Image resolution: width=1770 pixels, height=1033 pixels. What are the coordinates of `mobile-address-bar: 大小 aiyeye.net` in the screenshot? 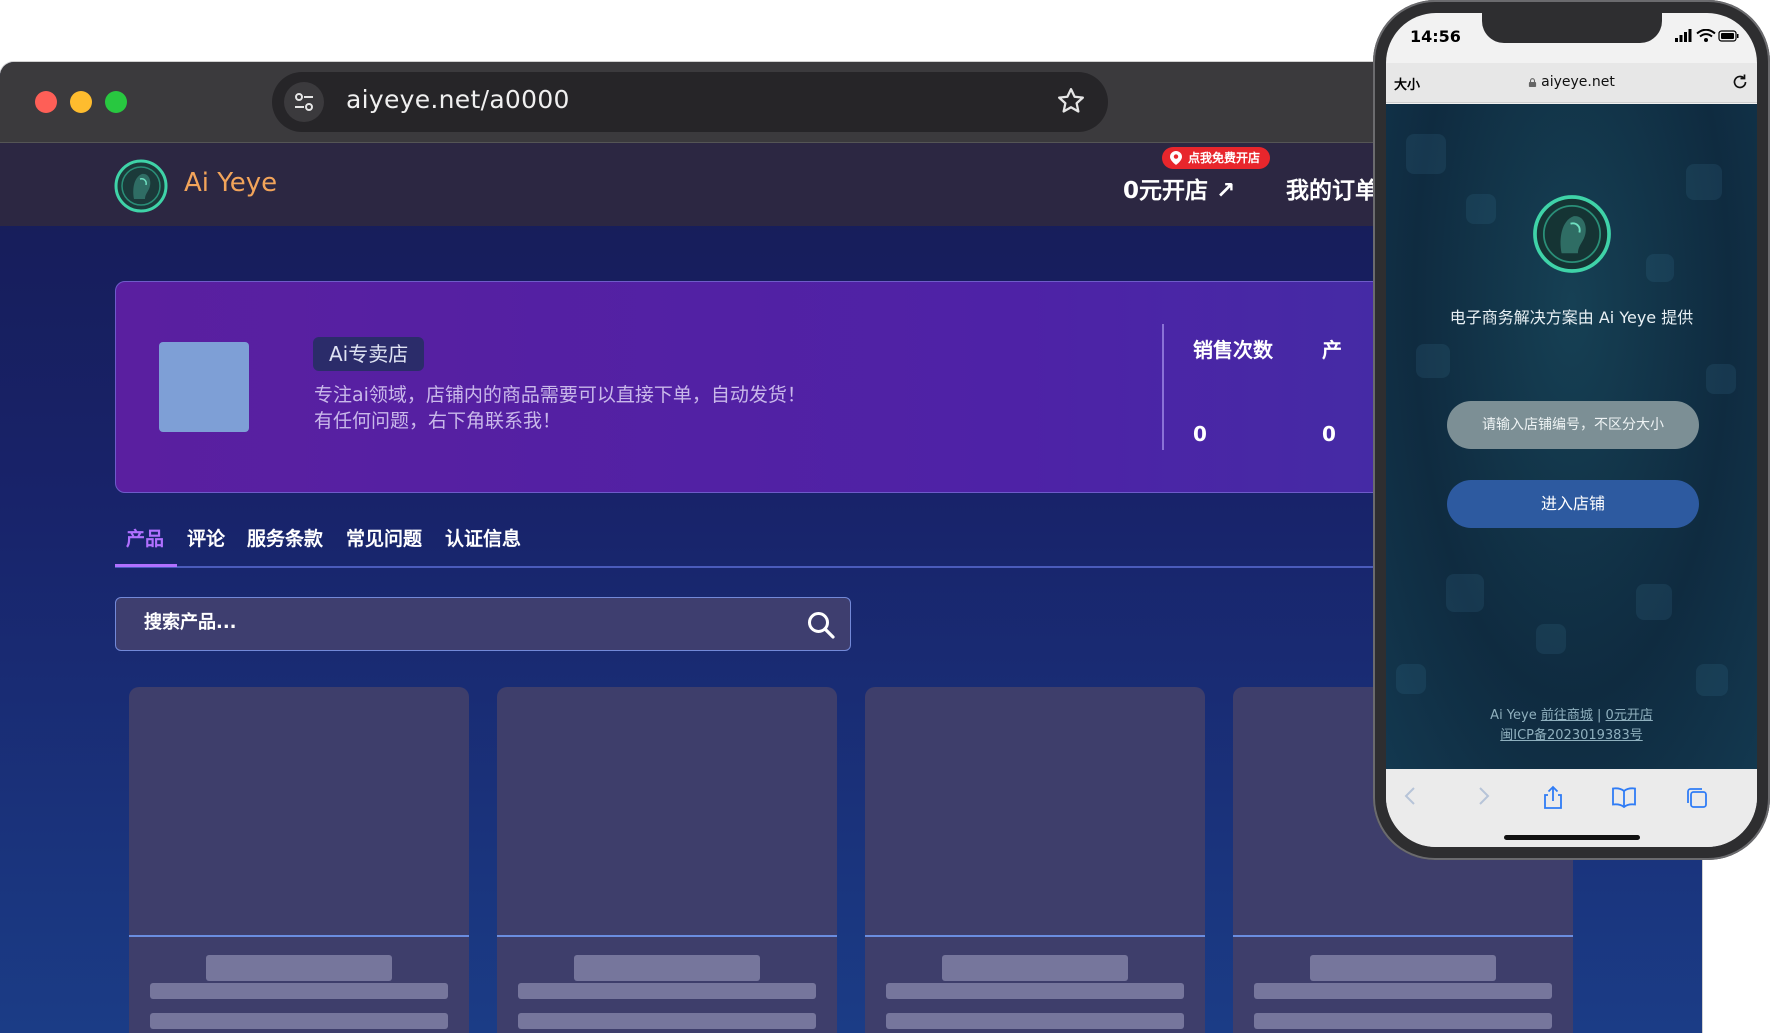 It's located at (1571, 83).